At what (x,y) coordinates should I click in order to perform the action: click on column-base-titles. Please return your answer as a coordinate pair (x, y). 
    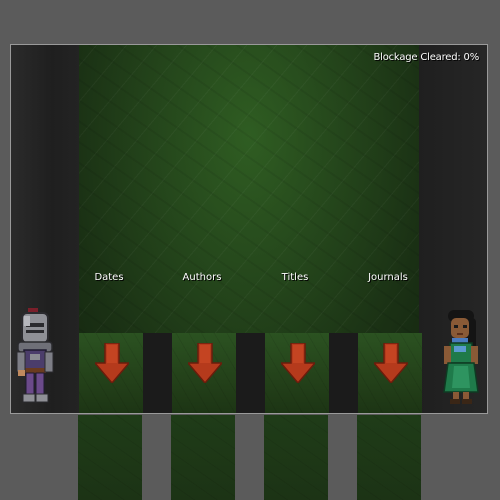
    Looking at the image, I should click on (296, 457).